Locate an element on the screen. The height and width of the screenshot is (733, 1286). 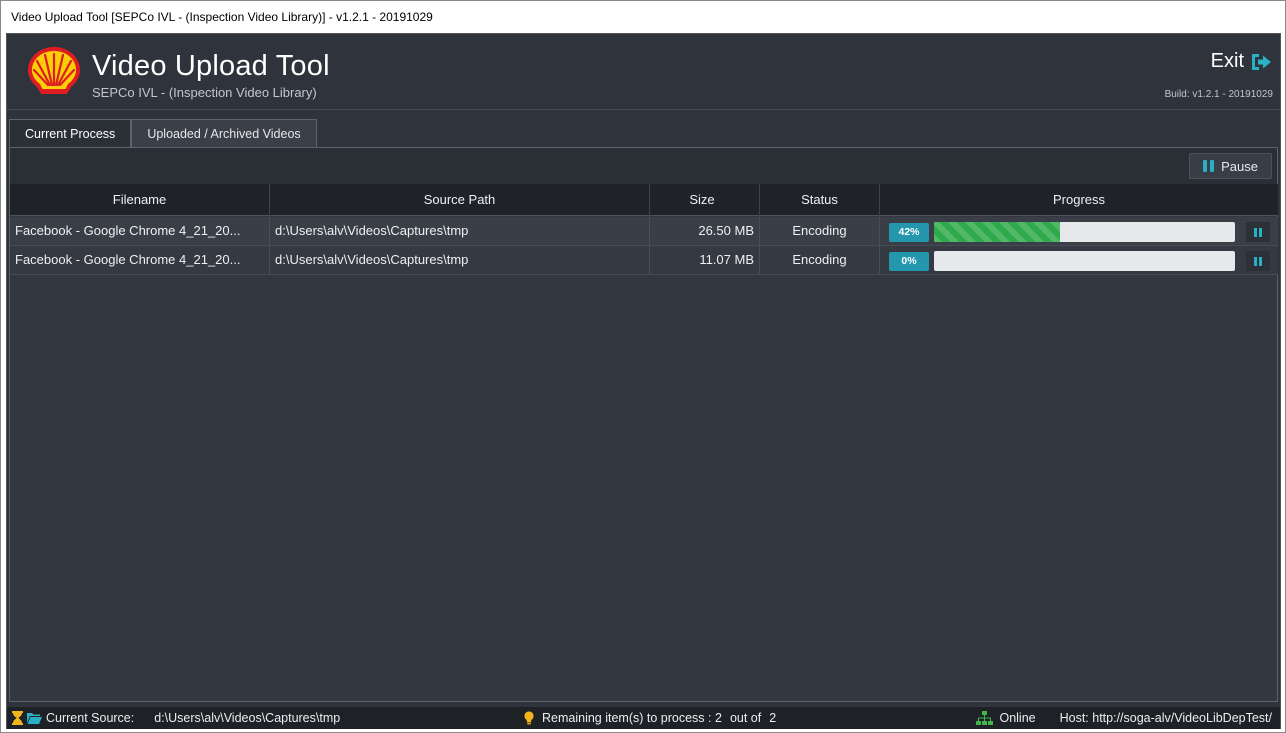
shell-logo-icon is located at coordinates (54, 70).